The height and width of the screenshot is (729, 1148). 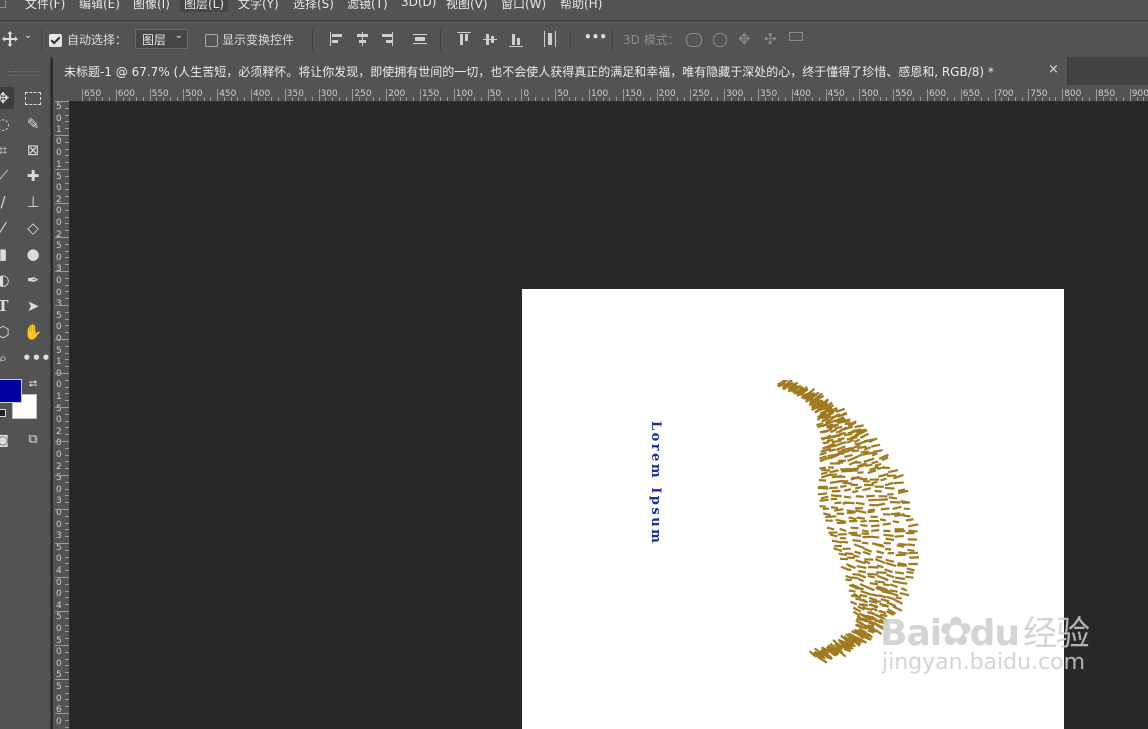 I want to click on align-horizontal-center-icon, so click(x=362, y=39).